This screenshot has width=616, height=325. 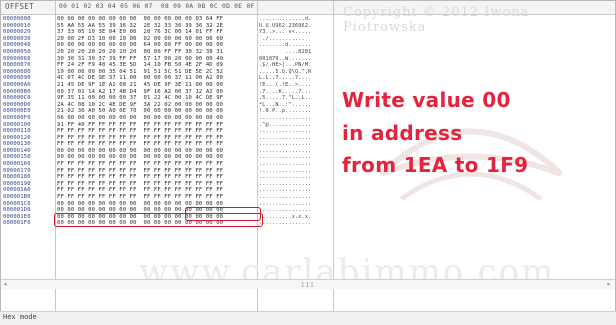 I want to click on offset-row: 00000180, so click(x=17, y=177).